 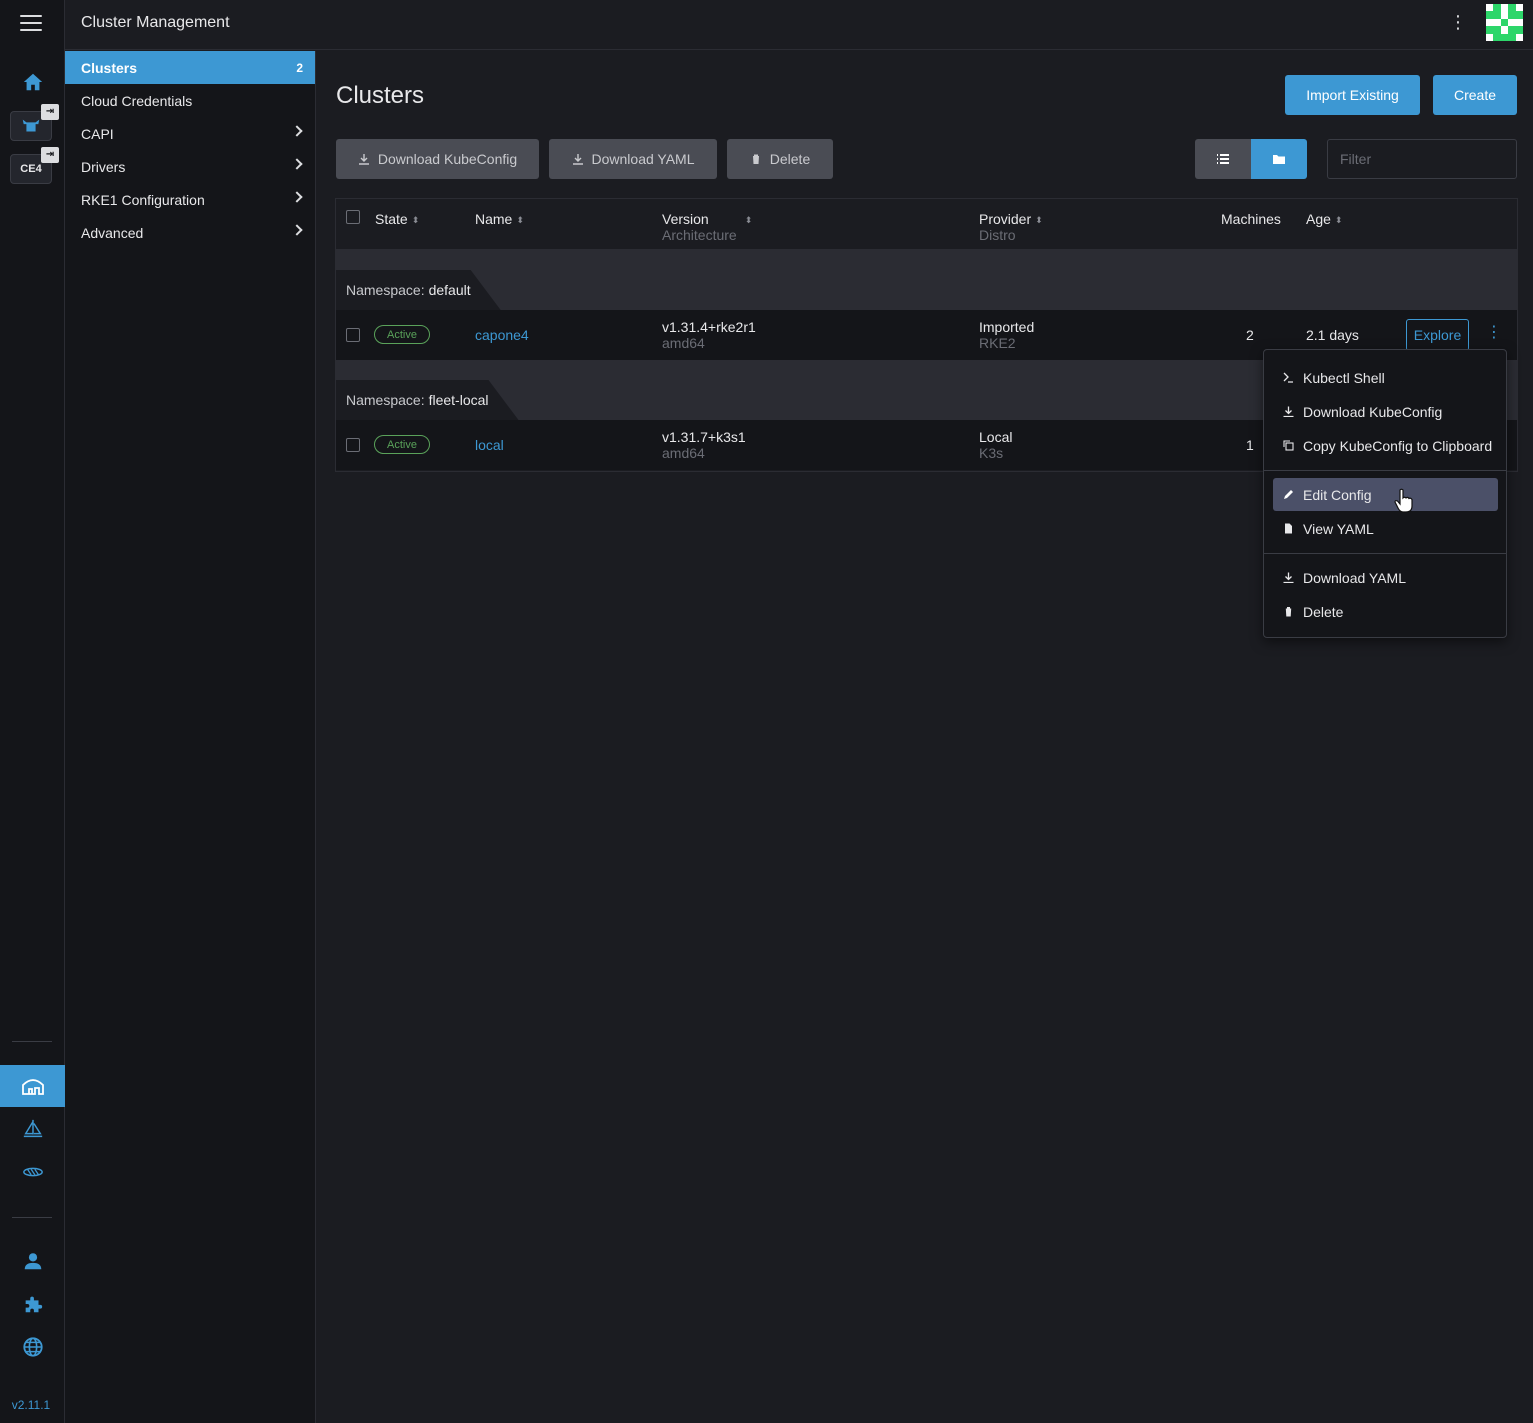 I want to click on cluster-name-link: capone4, so click(x=502, y=335).